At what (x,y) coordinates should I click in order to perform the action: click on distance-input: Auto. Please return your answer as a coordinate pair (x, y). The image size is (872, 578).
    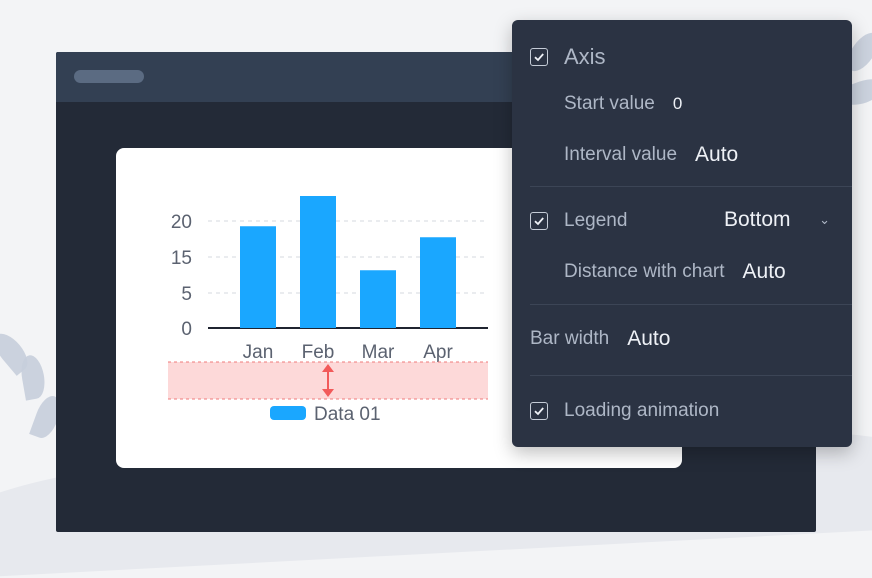
    Looking at the image, I should click on (764, 272).